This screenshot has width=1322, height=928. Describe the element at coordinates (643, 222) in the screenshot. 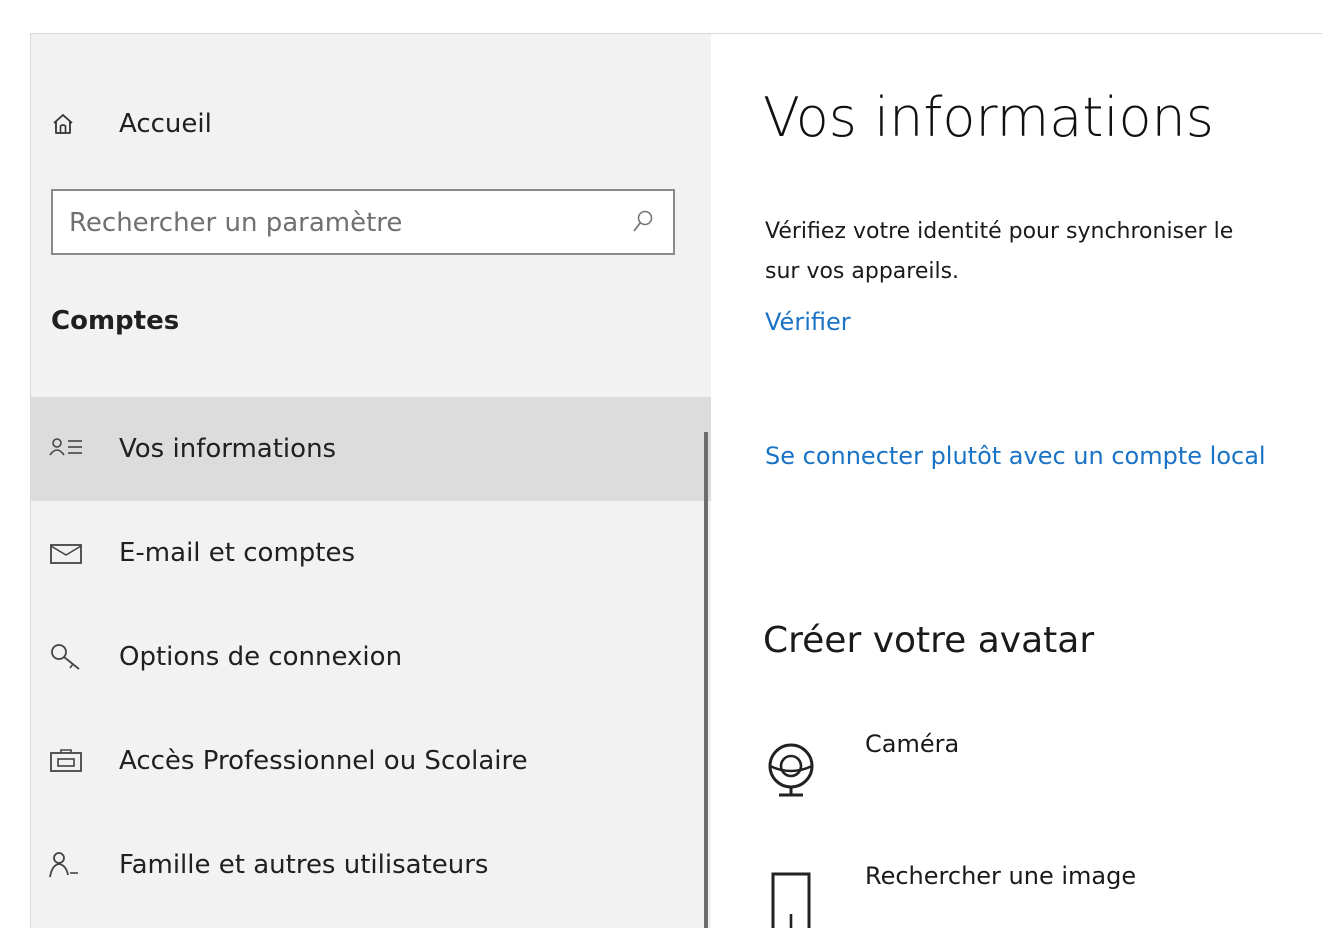

I see `search-icon` at that location.